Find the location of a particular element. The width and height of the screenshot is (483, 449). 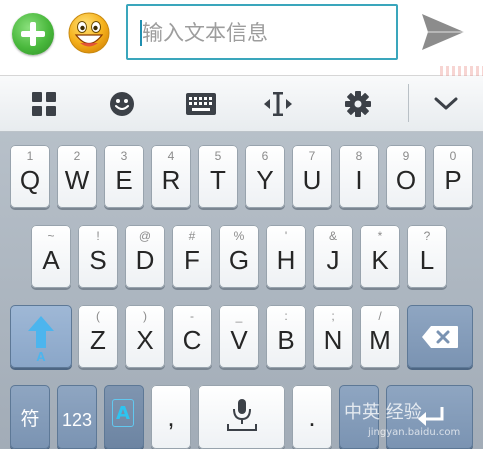

key-sub-label: # is located at coordinates (192, 236).